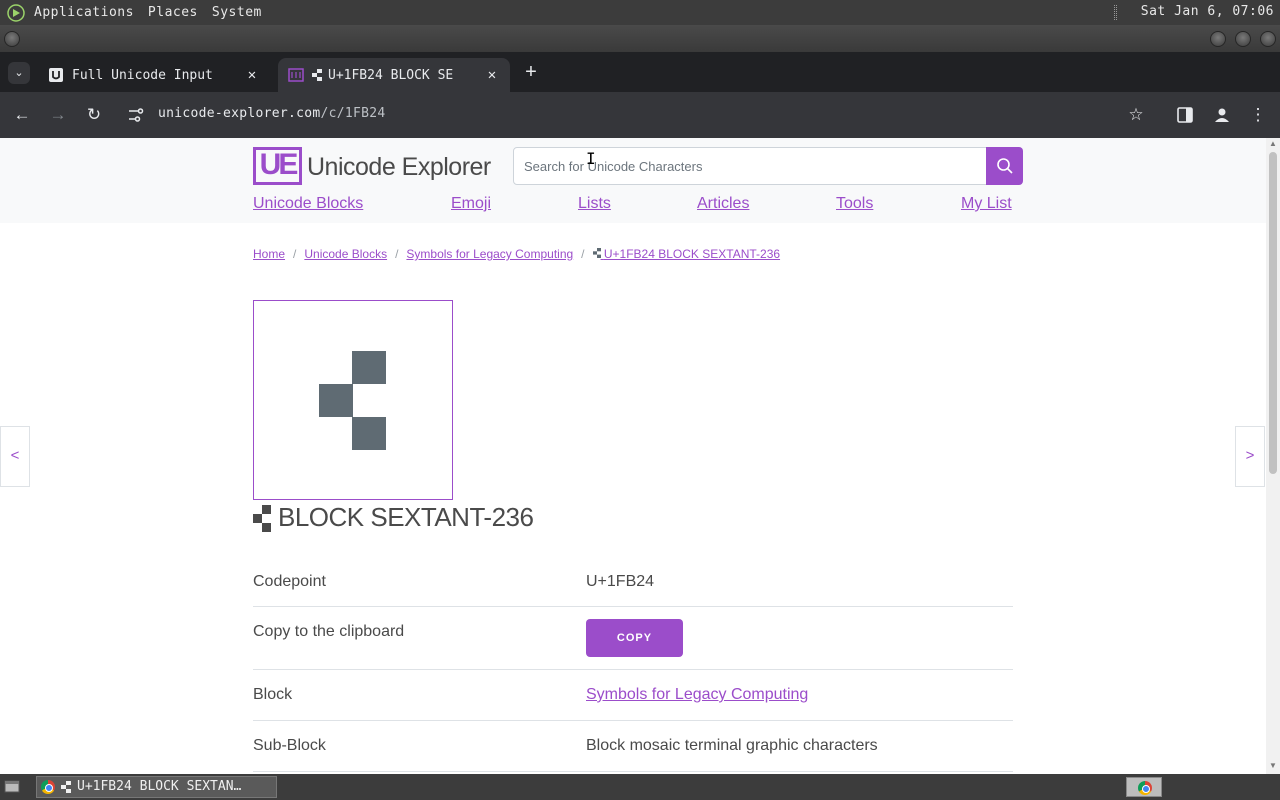  I want to click on glyph-cell-row3-right, so click(369, 433).